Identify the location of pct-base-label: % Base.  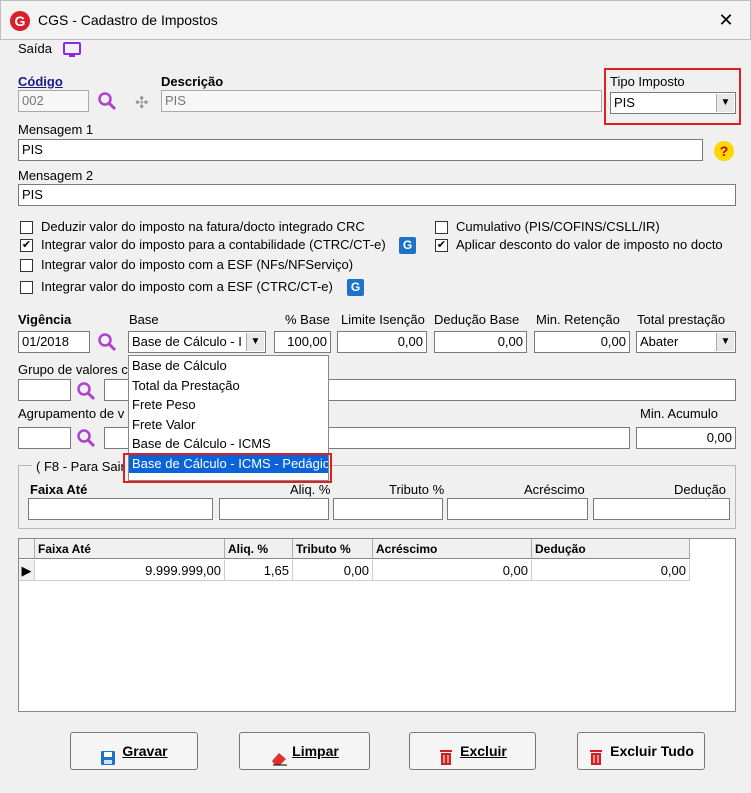
(307, 319).